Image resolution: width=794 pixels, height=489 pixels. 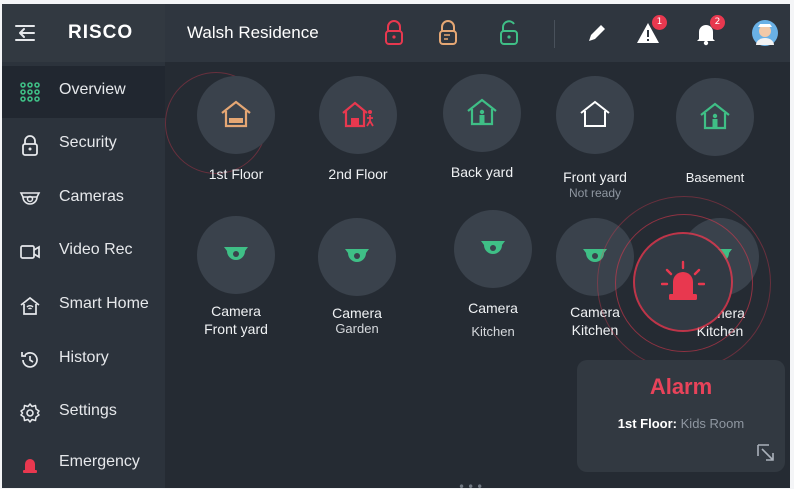 What do you see at coordinates (472, 484) in the screenshot?
I see `page-indicator: •••` at bounding box center [472, 484].